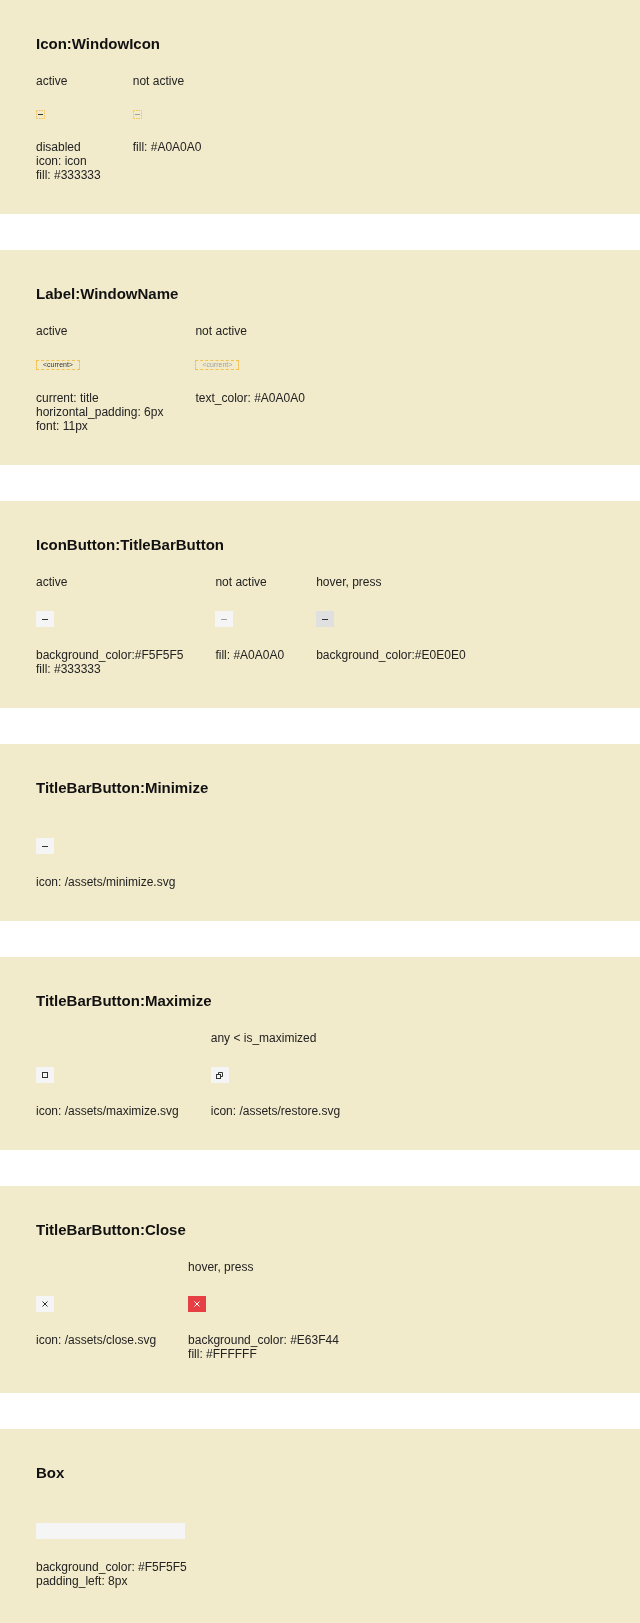  Describe the element at coordinates (106, 882) in the screenshot. I see `property-text: icon: /assets/minimize.svg` at that location.